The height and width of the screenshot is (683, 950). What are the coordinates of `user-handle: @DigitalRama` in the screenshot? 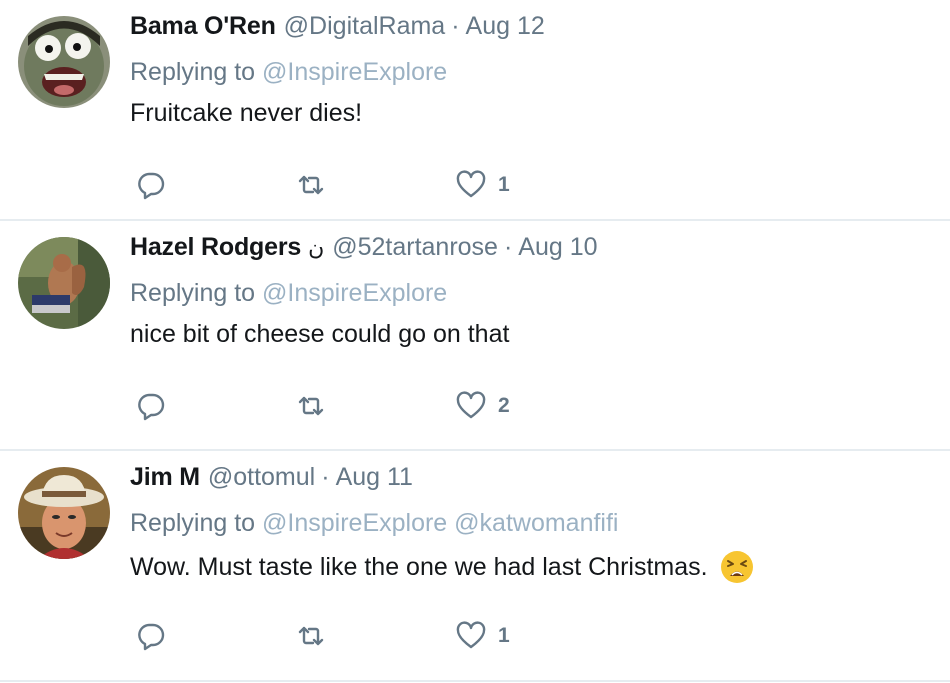 It's located at (365, 26).